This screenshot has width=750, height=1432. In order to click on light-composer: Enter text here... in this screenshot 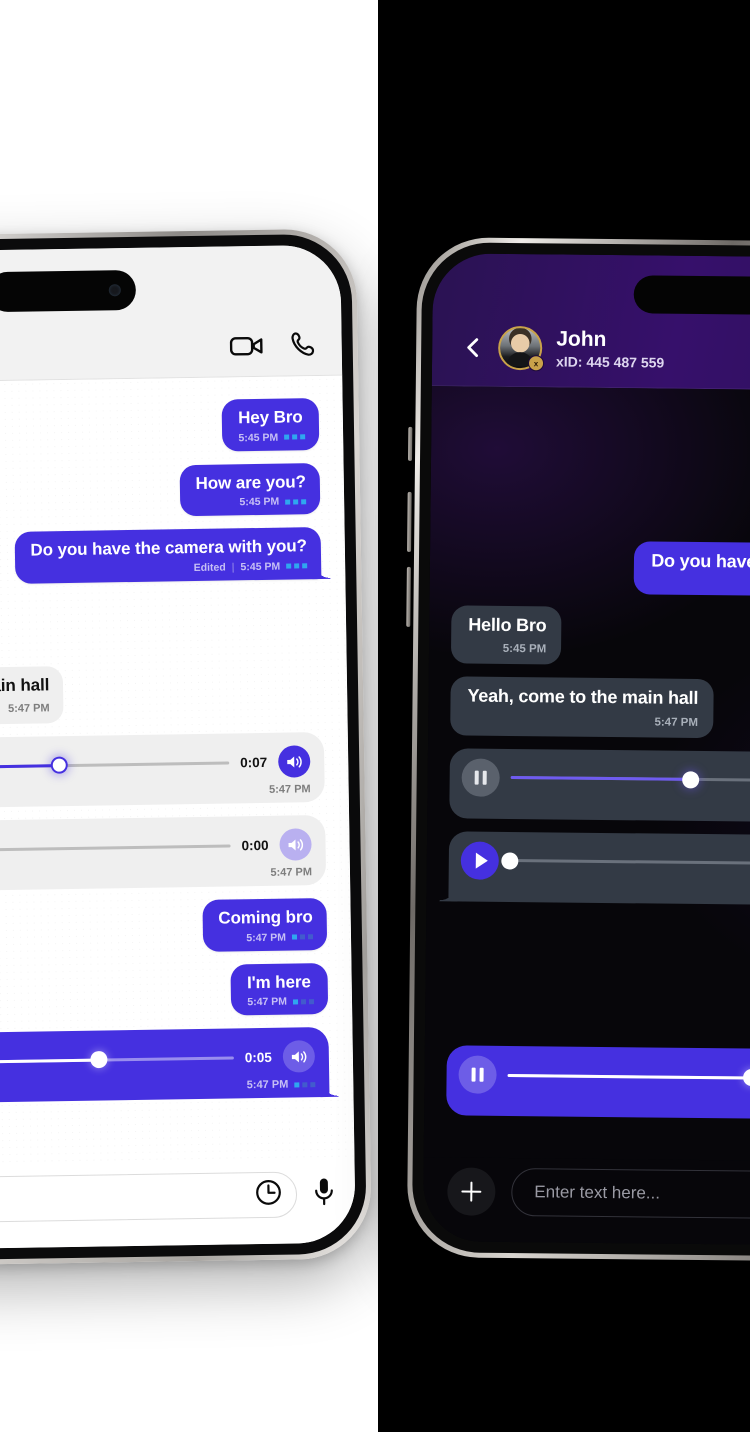, I will do `click(178, 1206)`.